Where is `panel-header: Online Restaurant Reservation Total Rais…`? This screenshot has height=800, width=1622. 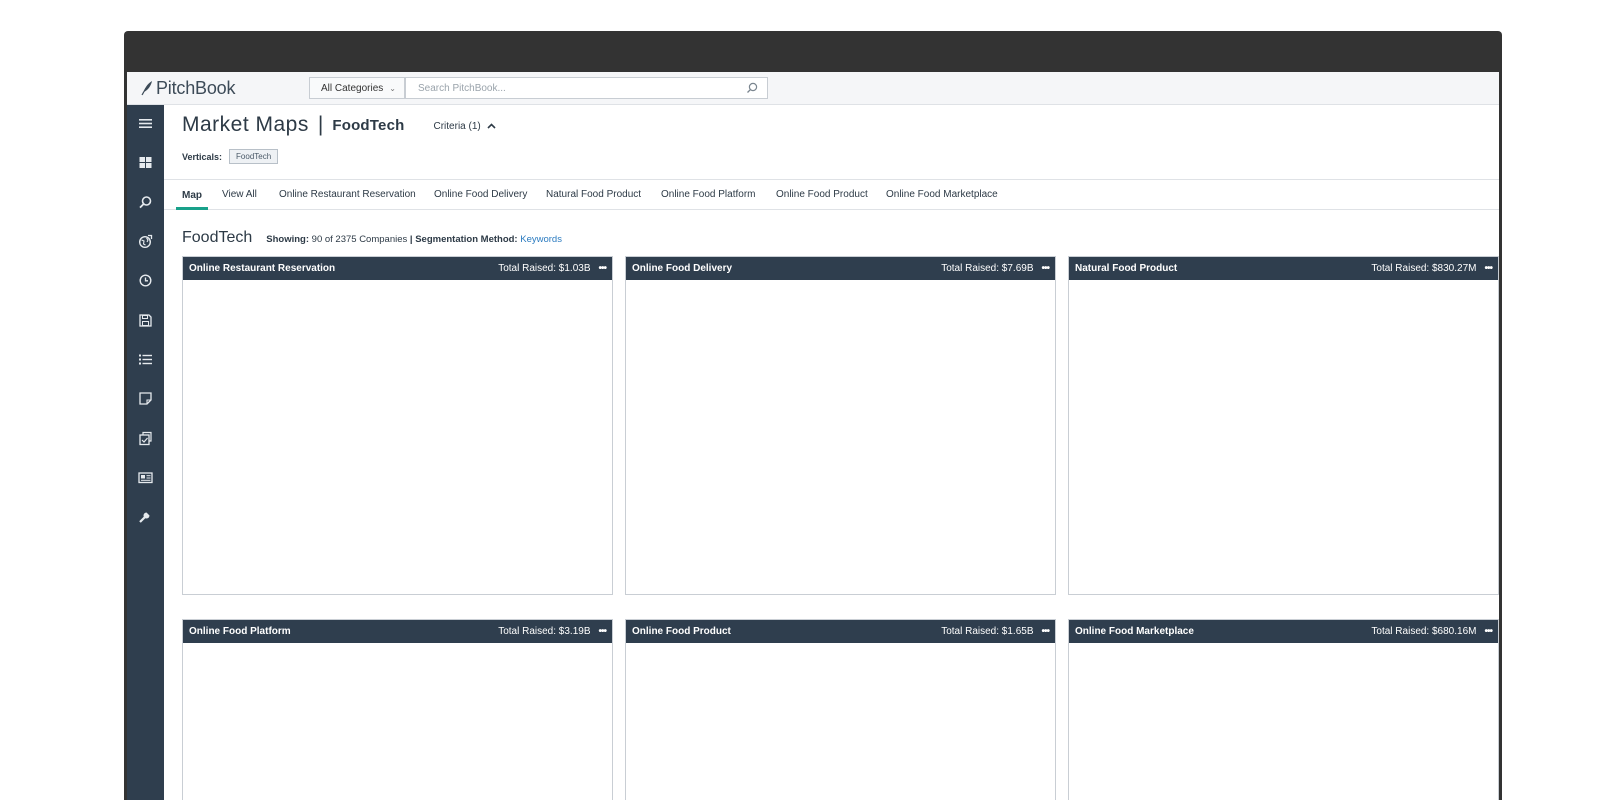 panel-header: Online Restaurant Reservation Total Rais… is located at coordinates (397, 268).